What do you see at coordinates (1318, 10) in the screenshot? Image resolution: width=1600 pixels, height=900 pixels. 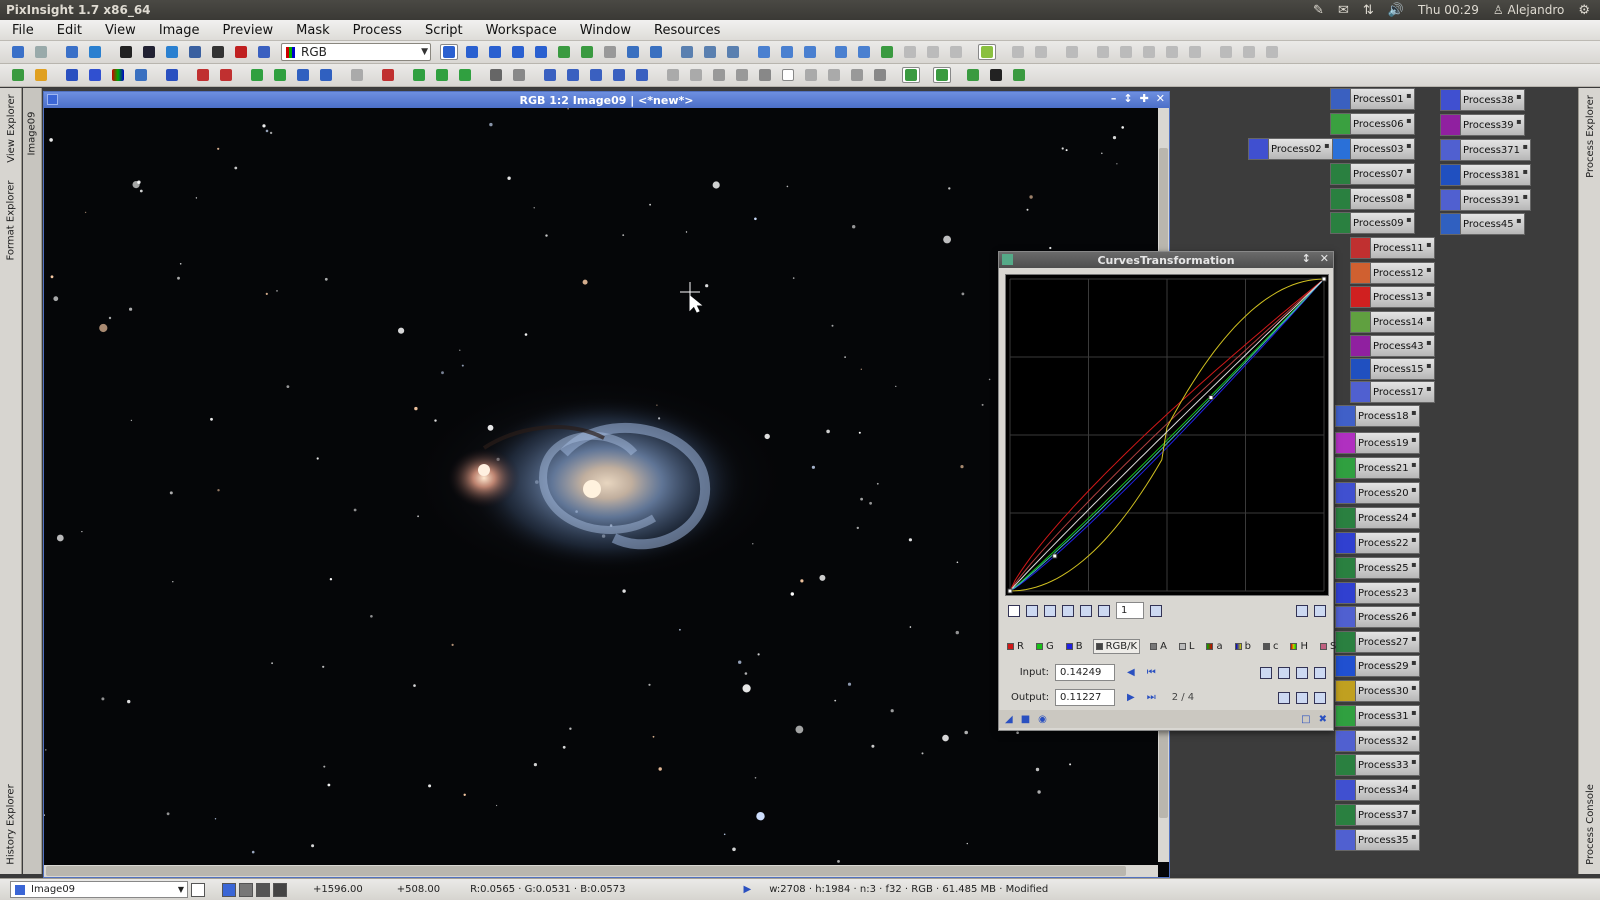 I see `notes-icon: ✎` at bounding box center [1318, 10].